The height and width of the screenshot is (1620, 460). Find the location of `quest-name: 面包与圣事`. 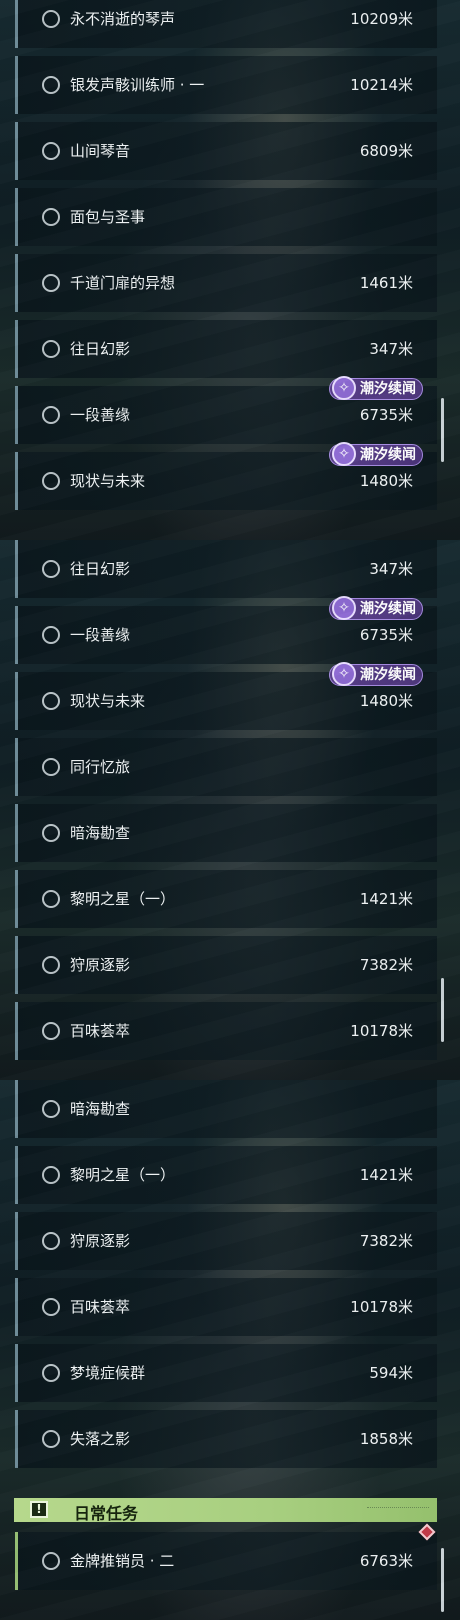

quest-name: 面包与圣事 is located at coordinates (108, 217).